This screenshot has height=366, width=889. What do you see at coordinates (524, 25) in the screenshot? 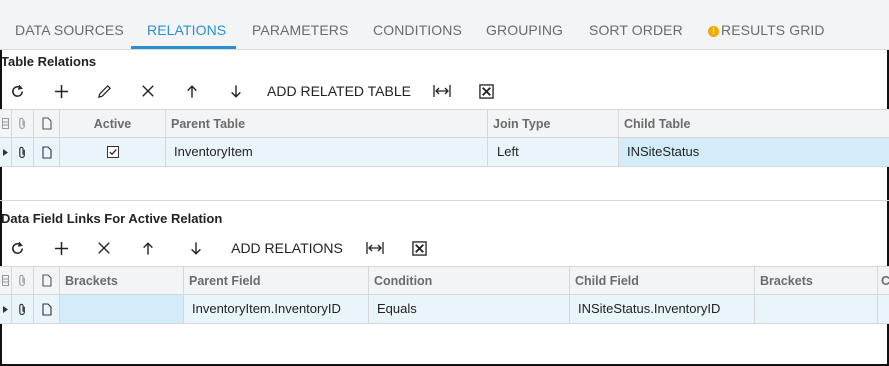
I see `tab-grouping: GROUPING` at bounding box center [524, 25].